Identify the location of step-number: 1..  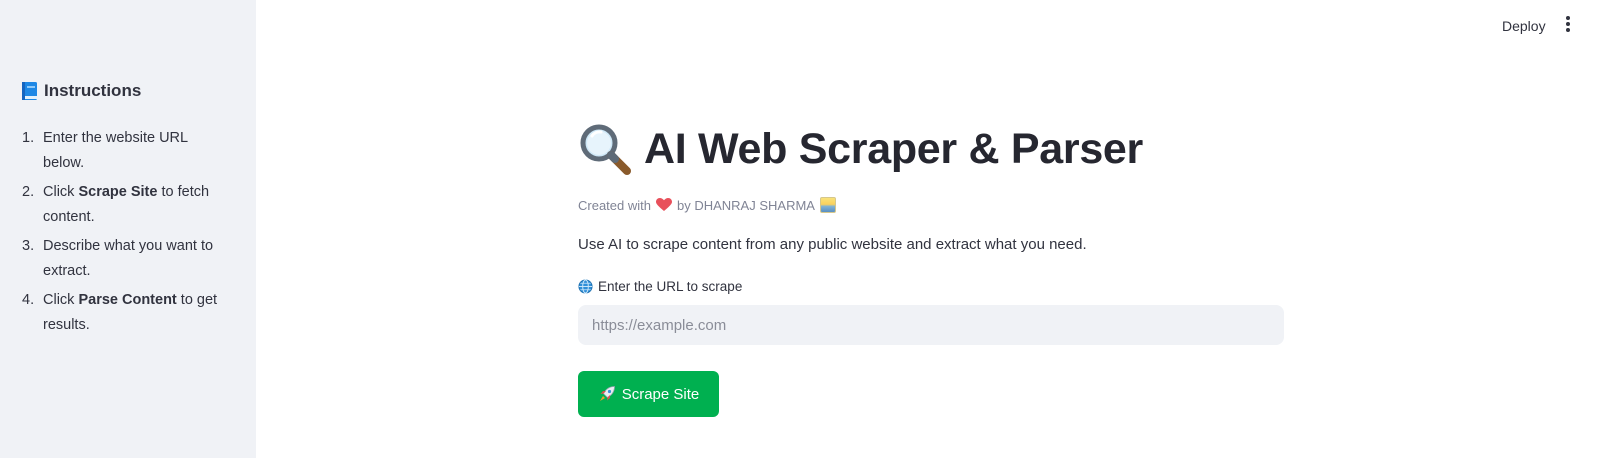
(28, 138).